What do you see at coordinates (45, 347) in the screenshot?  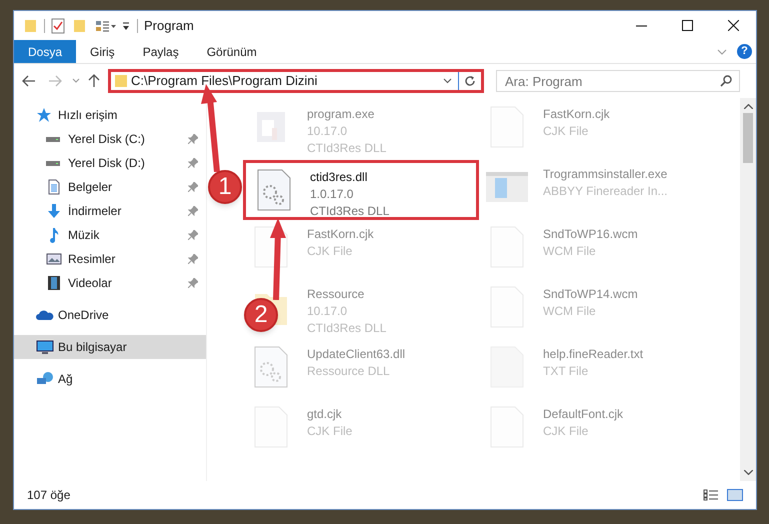 I see `monitor-icon` at bounding box center [45, 347].